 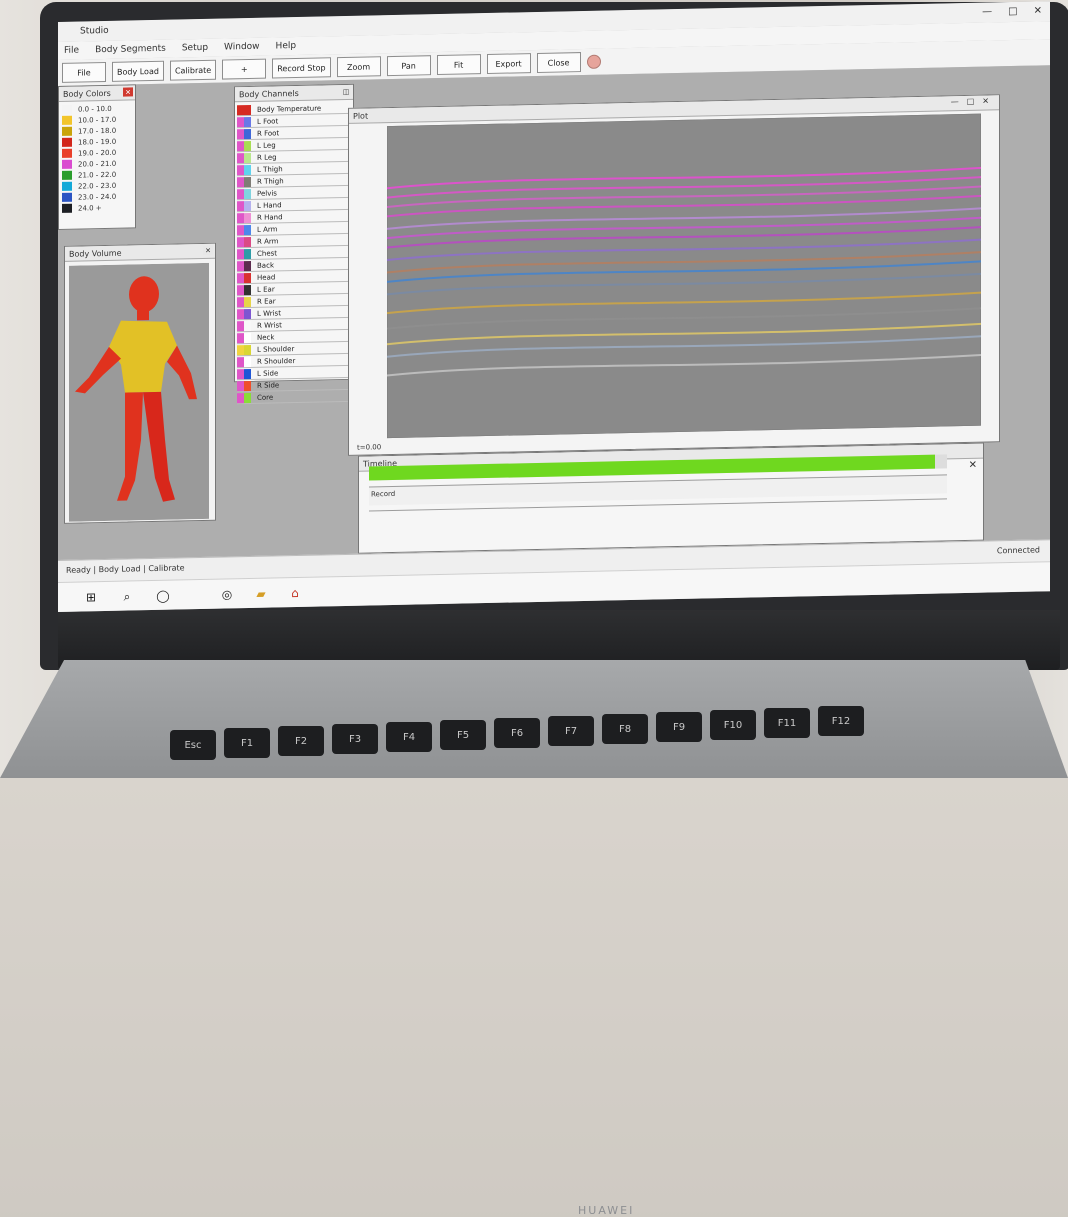 I want to click on key: F11, so click(x=787, y=723).